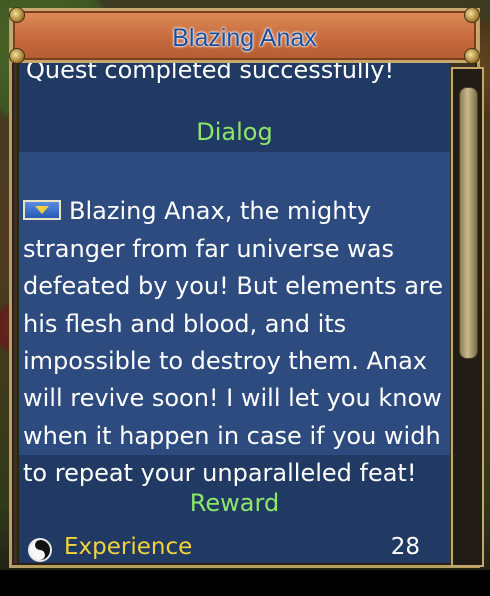 The height and width of the screenshot is (596, 490). I want to click on scrollbar-thumb, so click(468, 223).